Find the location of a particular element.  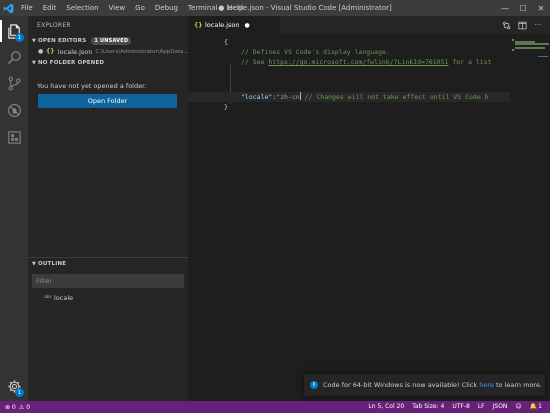

encoding: UTF-8 is located at coordinates (461, 407).